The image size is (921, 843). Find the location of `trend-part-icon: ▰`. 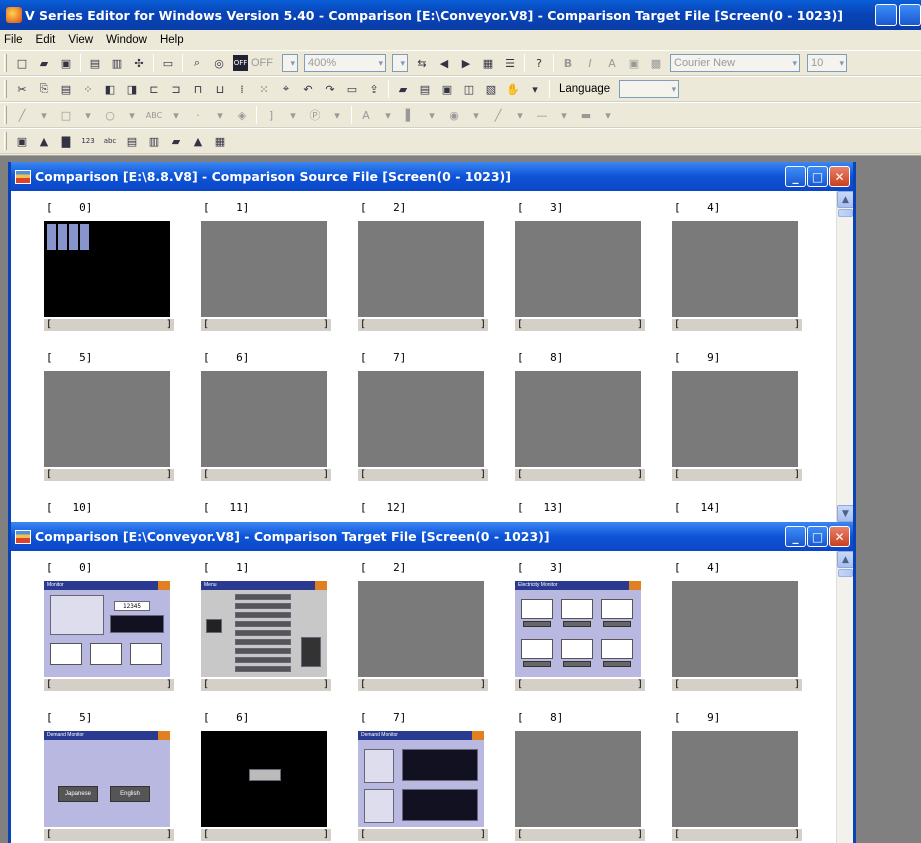

trend-part-icon: ▰ is located at coordinates (176, 141).